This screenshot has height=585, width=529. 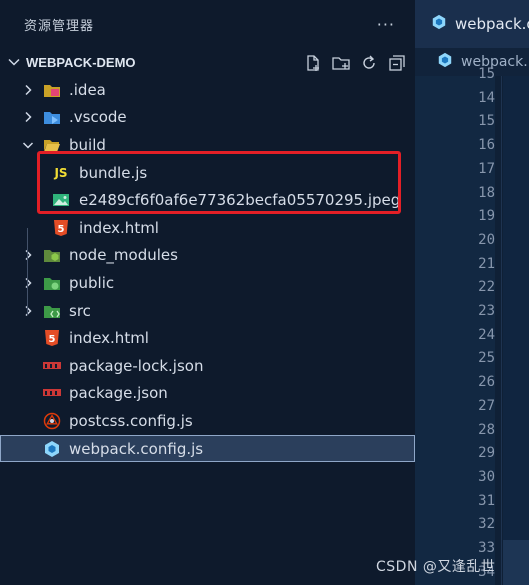 I want to click on explorer-title: 资源管理器, so click(x=59, y=26).